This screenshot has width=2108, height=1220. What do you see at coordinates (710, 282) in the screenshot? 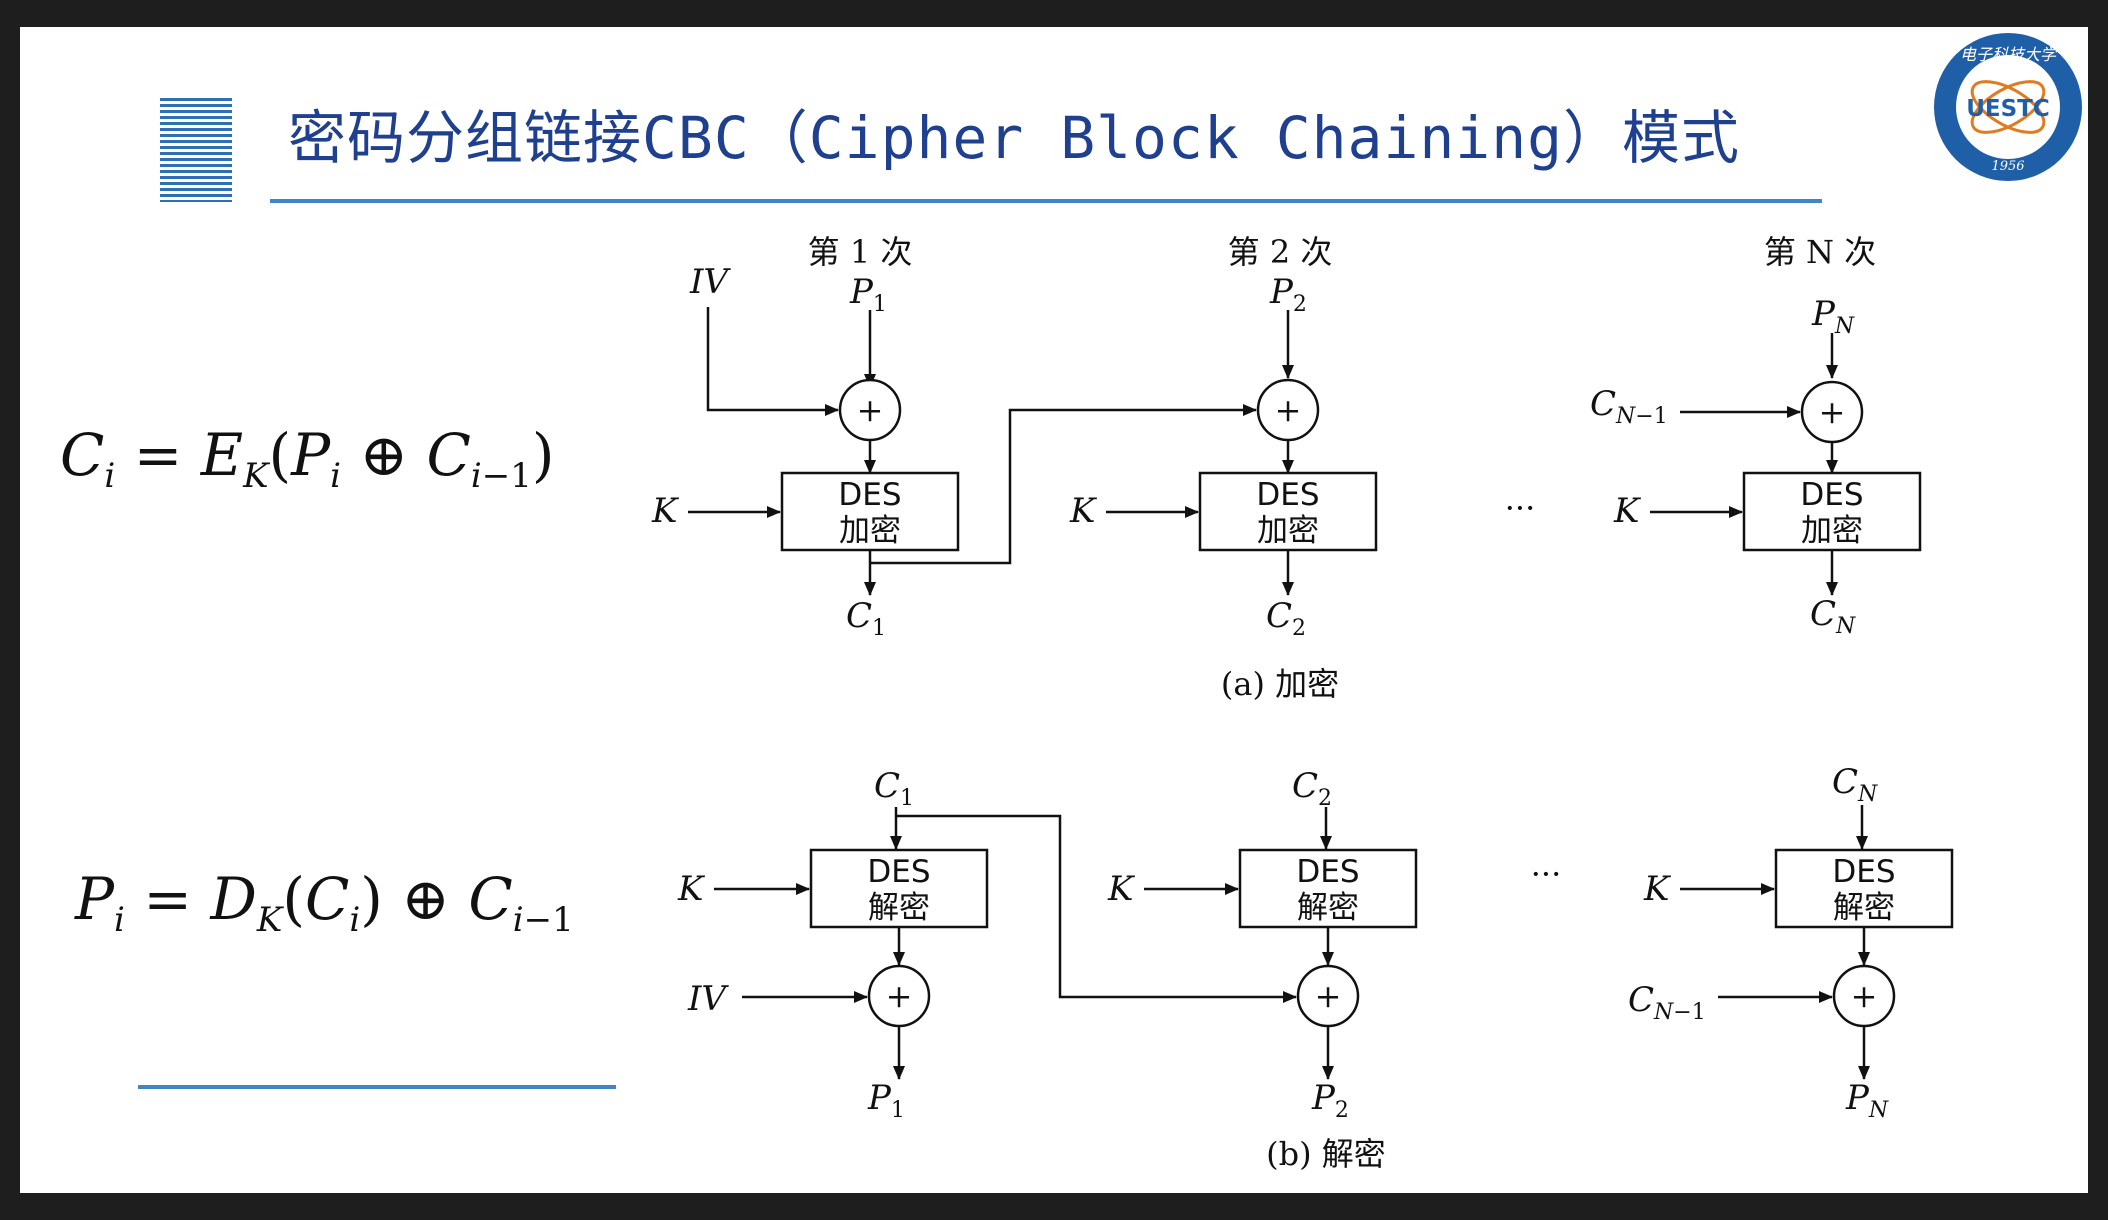
I see `iv-label-enc: IV` at bounding box center [710, 282].